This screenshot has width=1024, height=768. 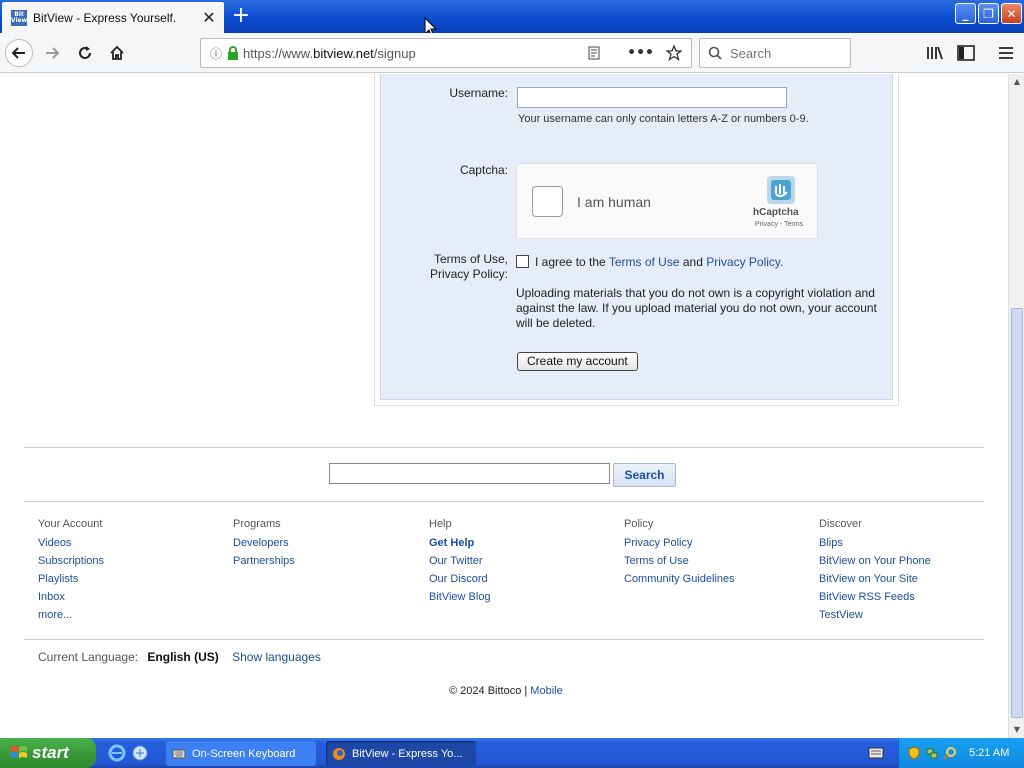 I want to click on footer-link-inbox: Inbox, so click(x=71, y=597).